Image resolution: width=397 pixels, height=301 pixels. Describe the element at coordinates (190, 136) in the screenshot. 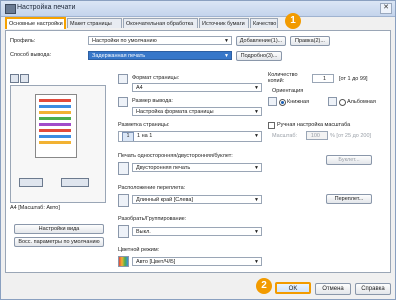

I see `page-layout-select: 11 на 1 ▼` at that location.